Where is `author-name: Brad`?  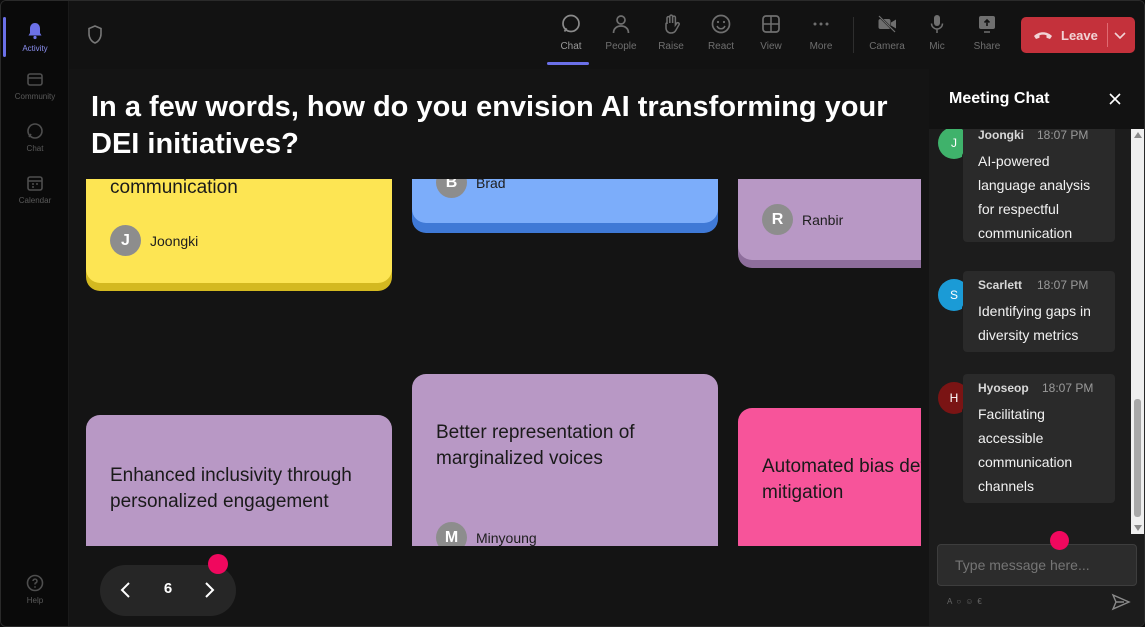
author-name: Brad is located at coordinates (491, 185).